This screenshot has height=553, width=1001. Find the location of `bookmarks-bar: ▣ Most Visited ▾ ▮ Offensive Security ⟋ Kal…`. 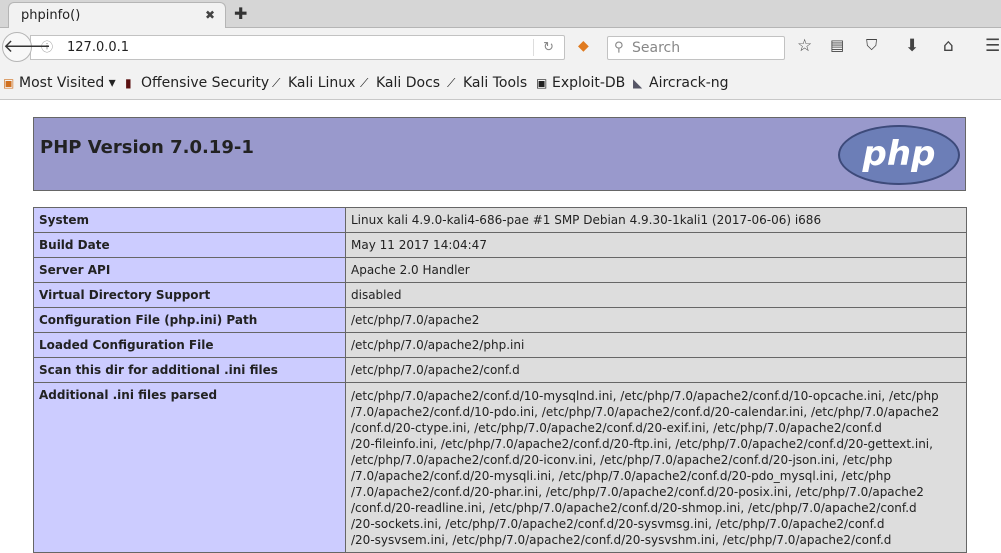

bookmarks-bar: ▣ Most Visited ▾ ▮ Offensive Security ⟋ Kal… is located at coordinates (500, 84).